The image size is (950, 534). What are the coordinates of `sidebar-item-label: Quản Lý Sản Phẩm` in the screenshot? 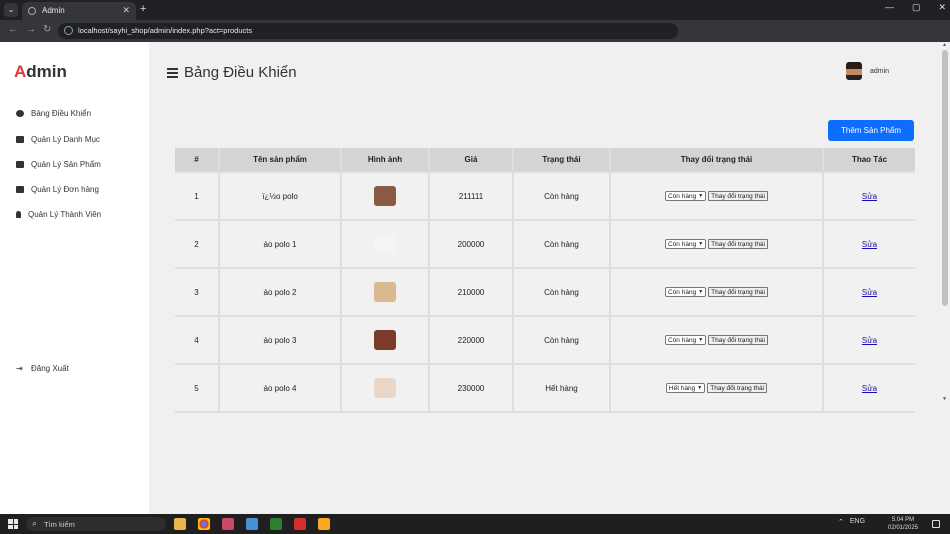 It's located at (66, 164).